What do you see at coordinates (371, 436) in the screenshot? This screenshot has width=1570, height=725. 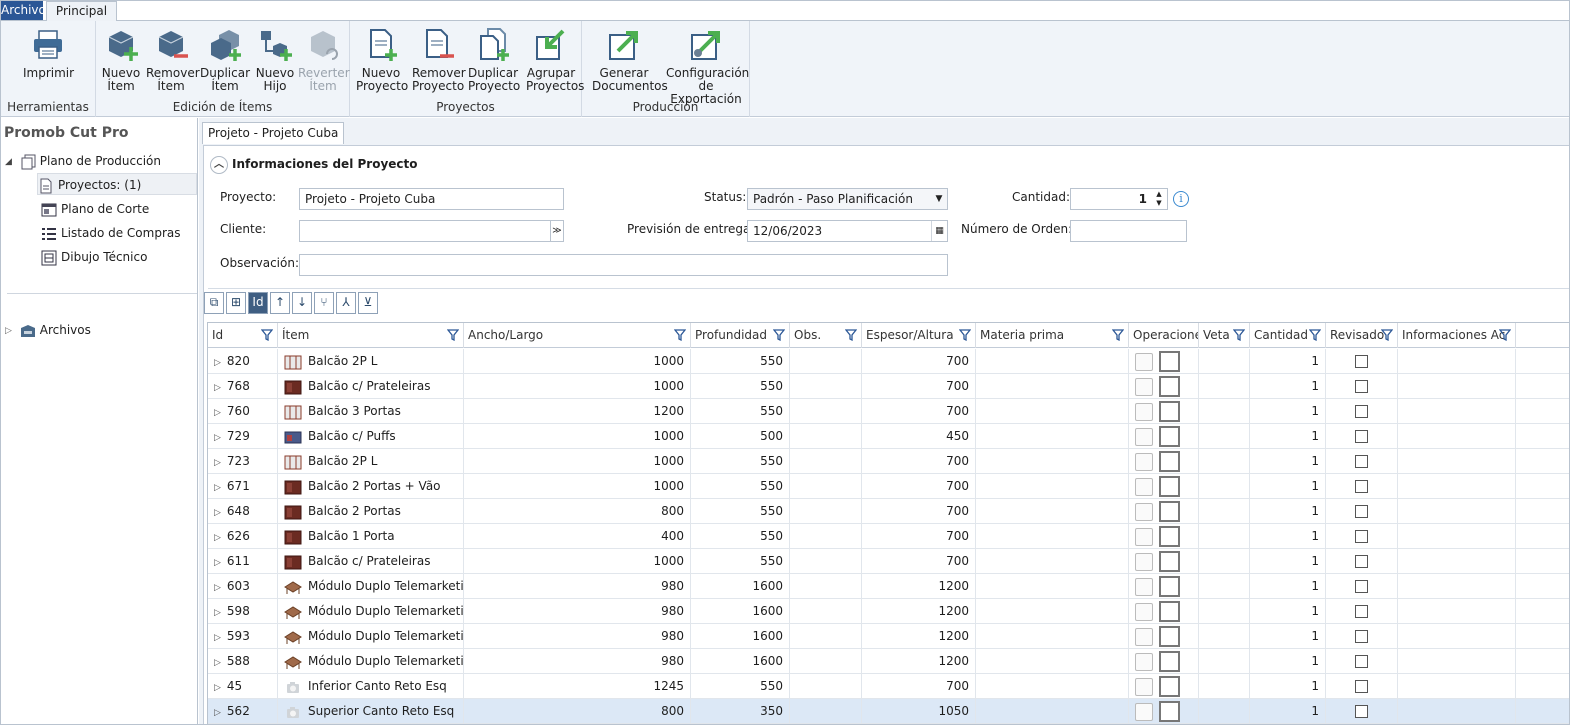 I see `cell-item-container: Balcão c/ Puffs` at bounding box center [371, 436].